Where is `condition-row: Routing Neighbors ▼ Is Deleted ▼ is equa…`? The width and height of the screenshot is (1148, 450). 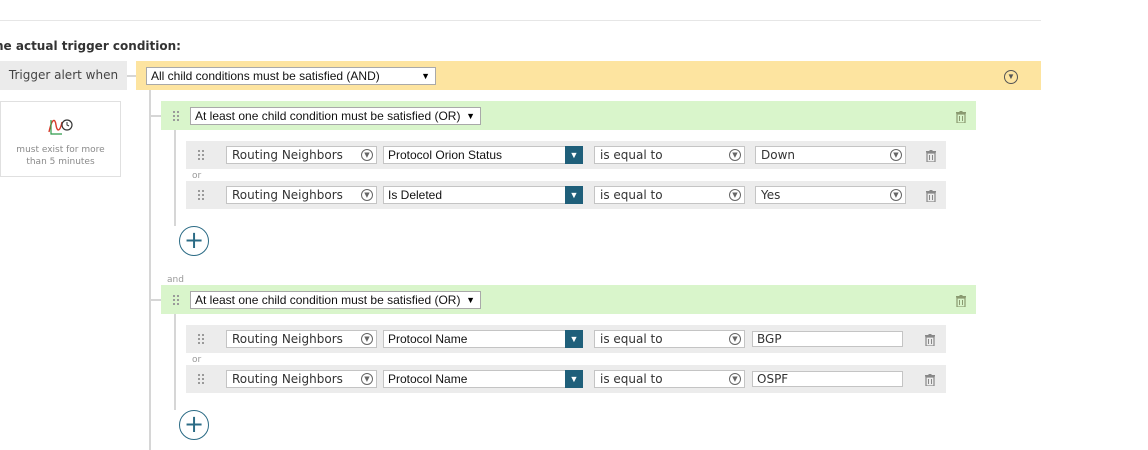
condition-row: Routing Neighbors ▼ Is Deleted ▼ is equa… is located at coordinates (566, 195).